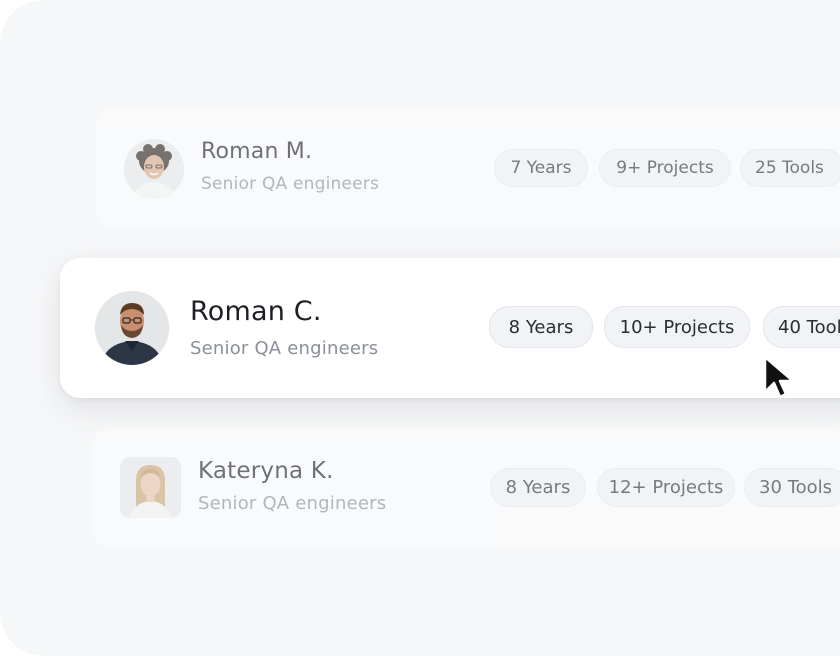 The width and height of the screenshot is (840, 656). Describe the element at coordinates (801, 327) in the screenshot. I see `tools-chip: 40 Tools` at that location.